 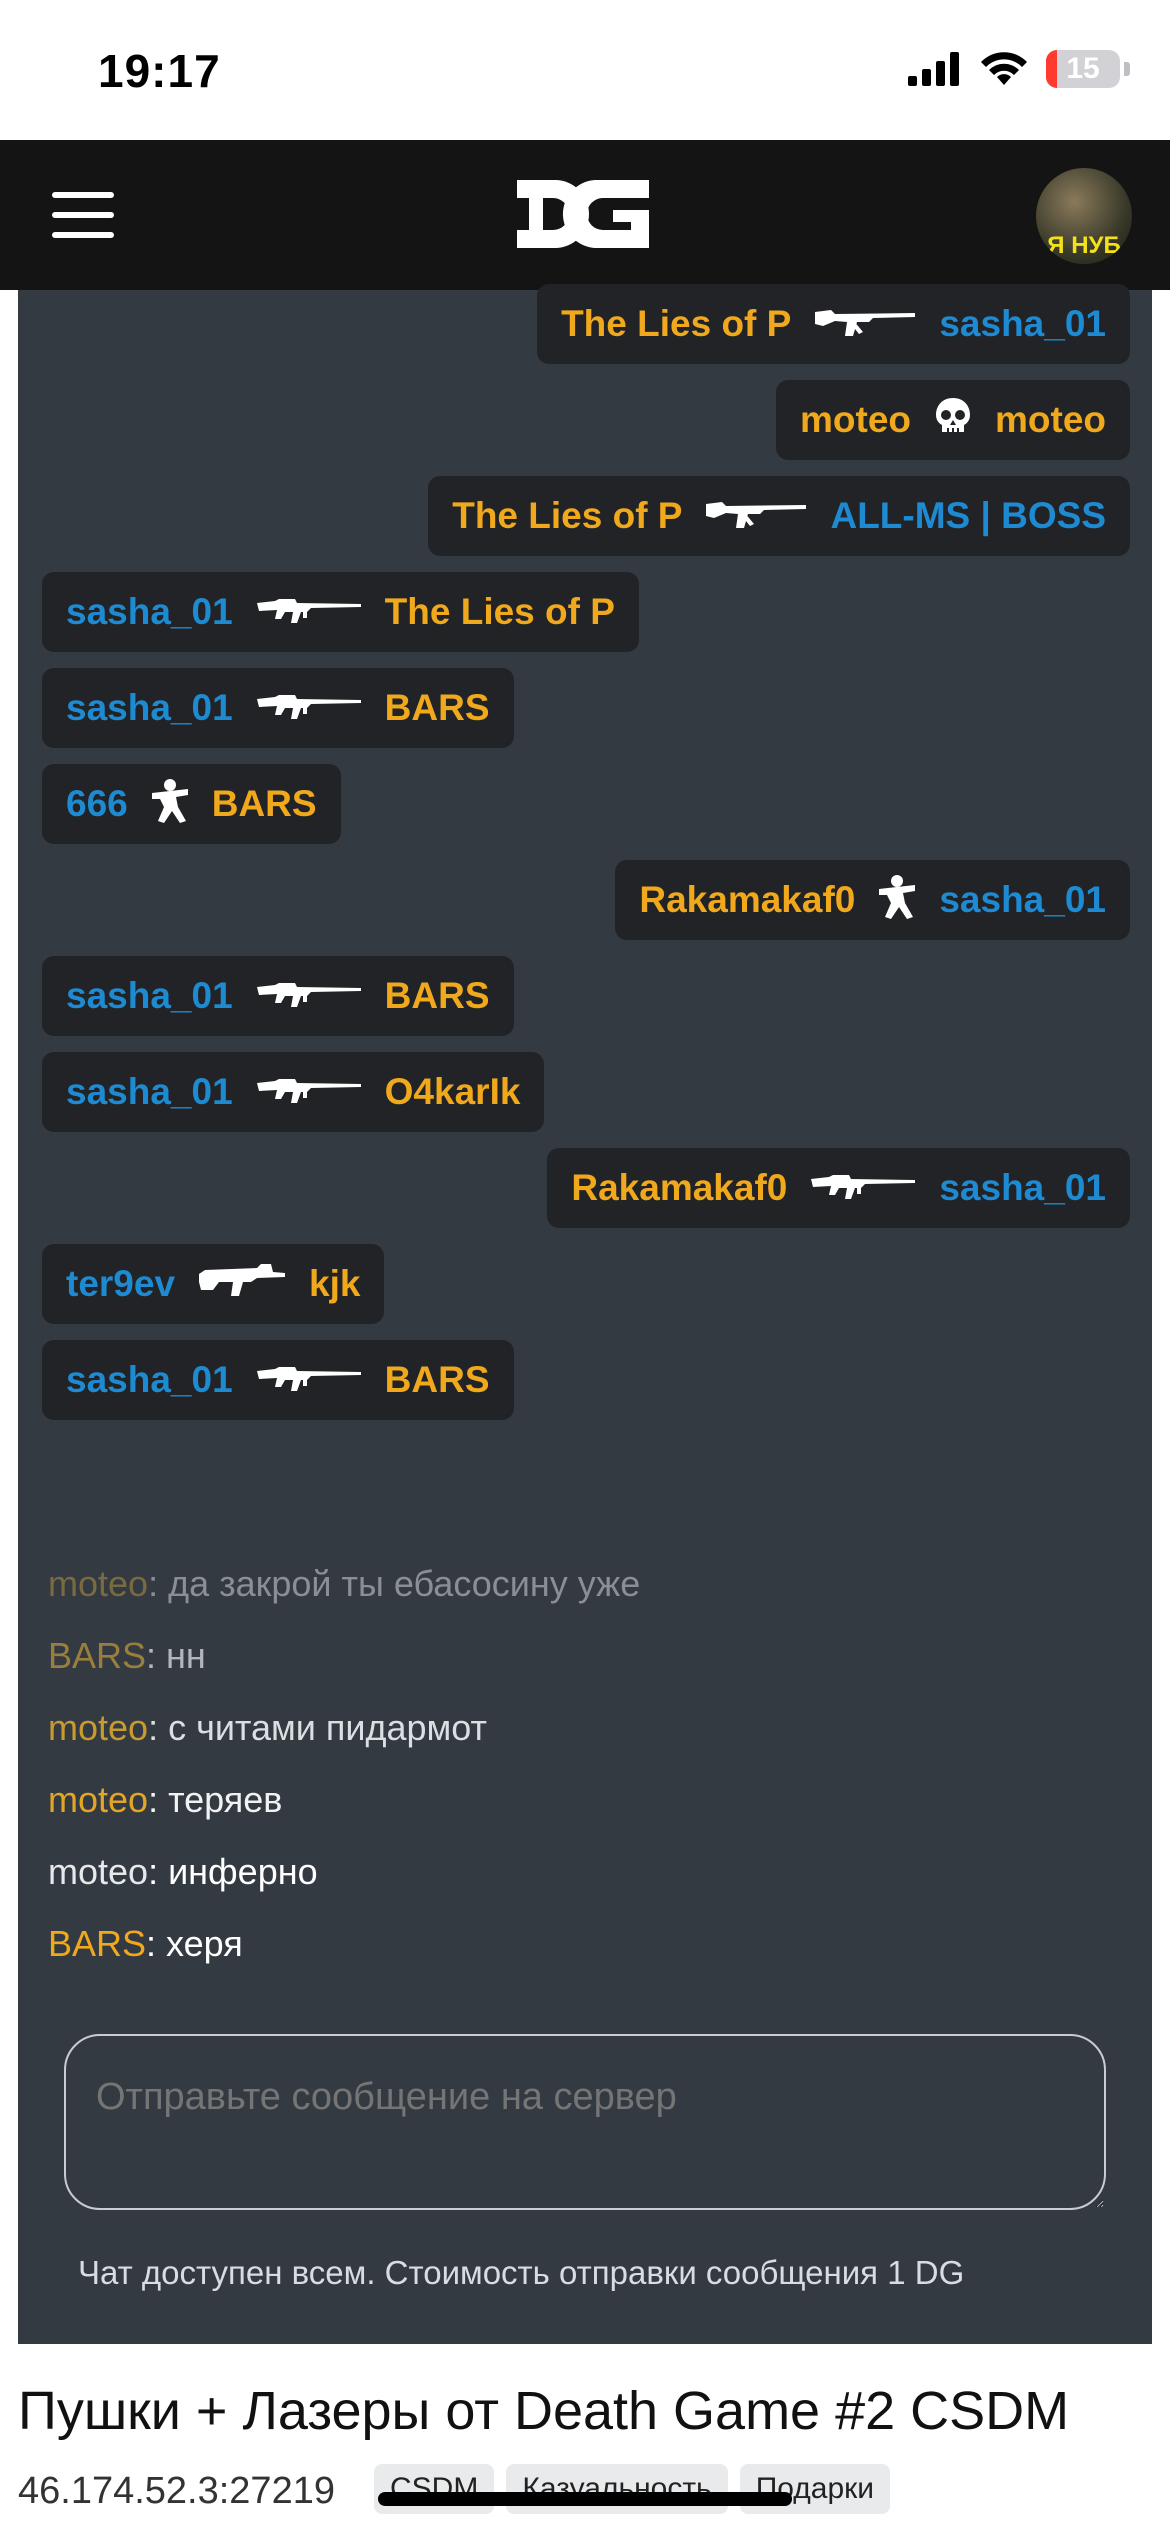 I want to click on status-bar: 19:17 15, so click(x=585, y=70).